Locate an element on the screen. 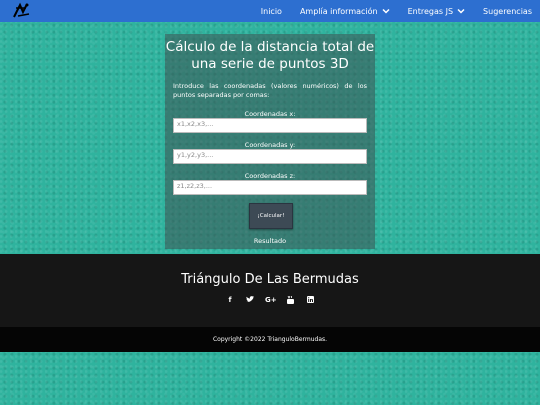 The image size is (540, 405). nav-sugerencias-label: Sugerencias is located at coordinates (507, 11).